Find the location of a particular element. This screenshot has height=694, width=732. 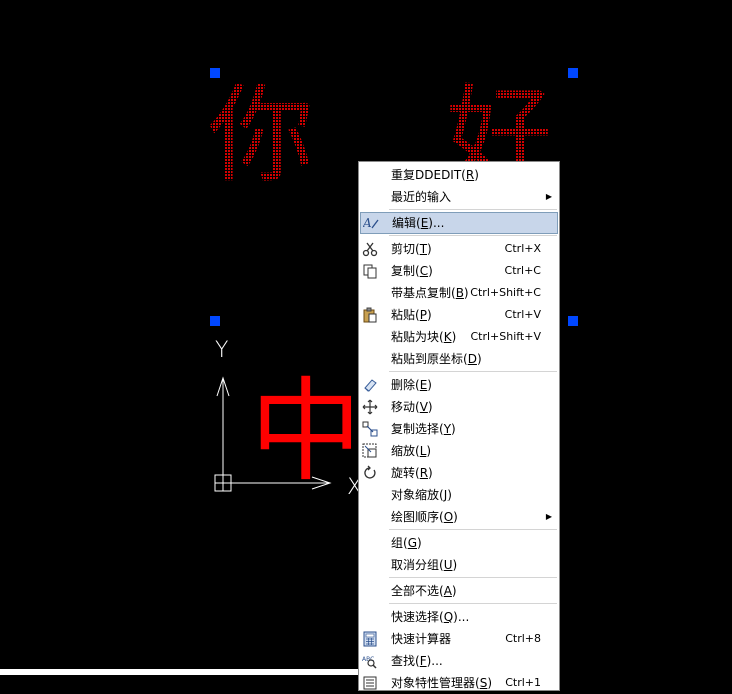

grip-top-left is located at coordinates (215, 73).